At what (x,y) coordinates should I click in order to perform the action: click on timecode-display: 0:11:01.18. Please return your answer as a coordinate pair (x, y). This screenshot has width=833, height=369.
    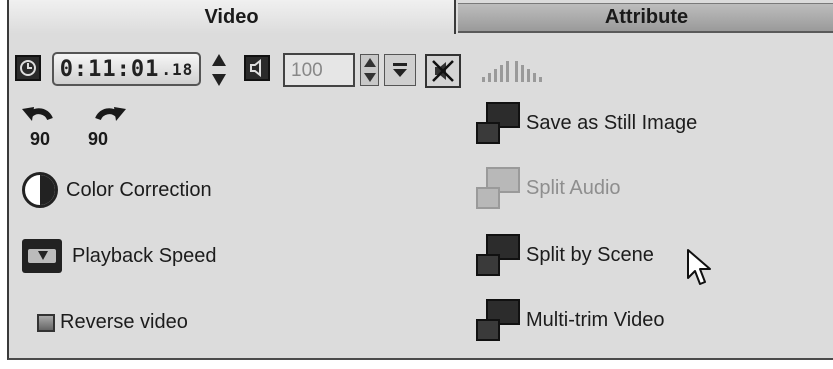
    Looking at the image, I should click on (126, 69).